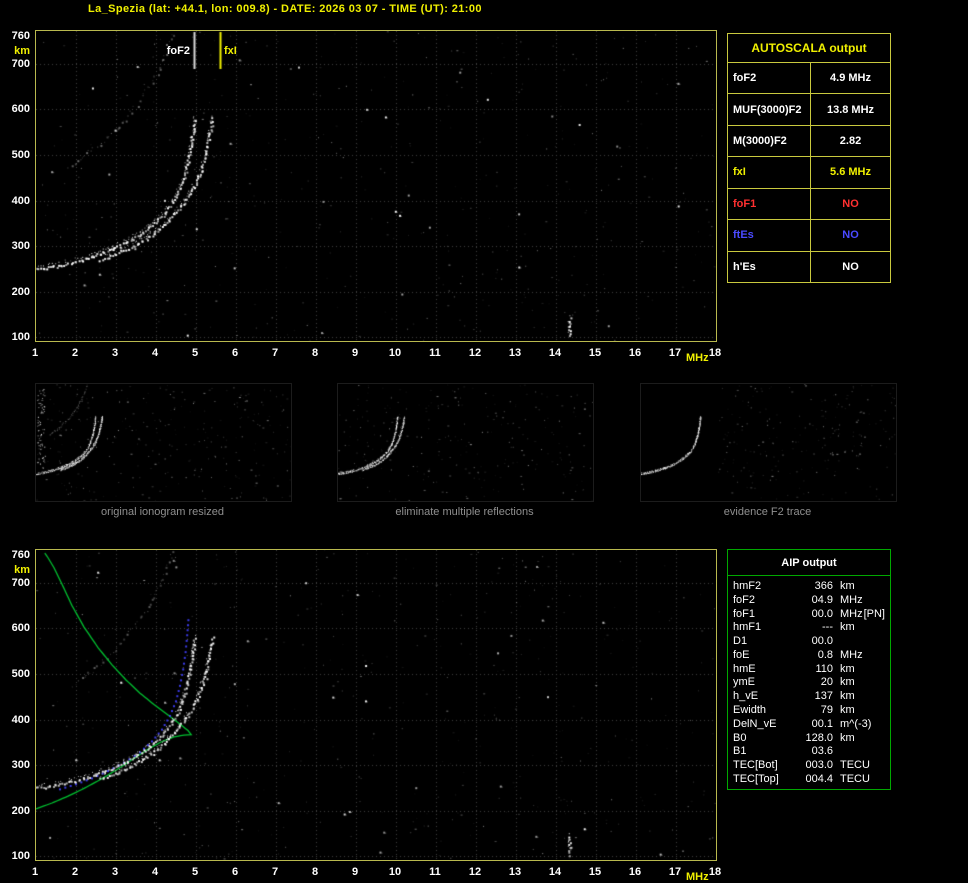 This screenshot has width=968, height=883. What do you see at coordinates (809, 266) in the screenshot?
I see `autoscala-row-h-es: h'Es NO` at bounding box center [809, 266].